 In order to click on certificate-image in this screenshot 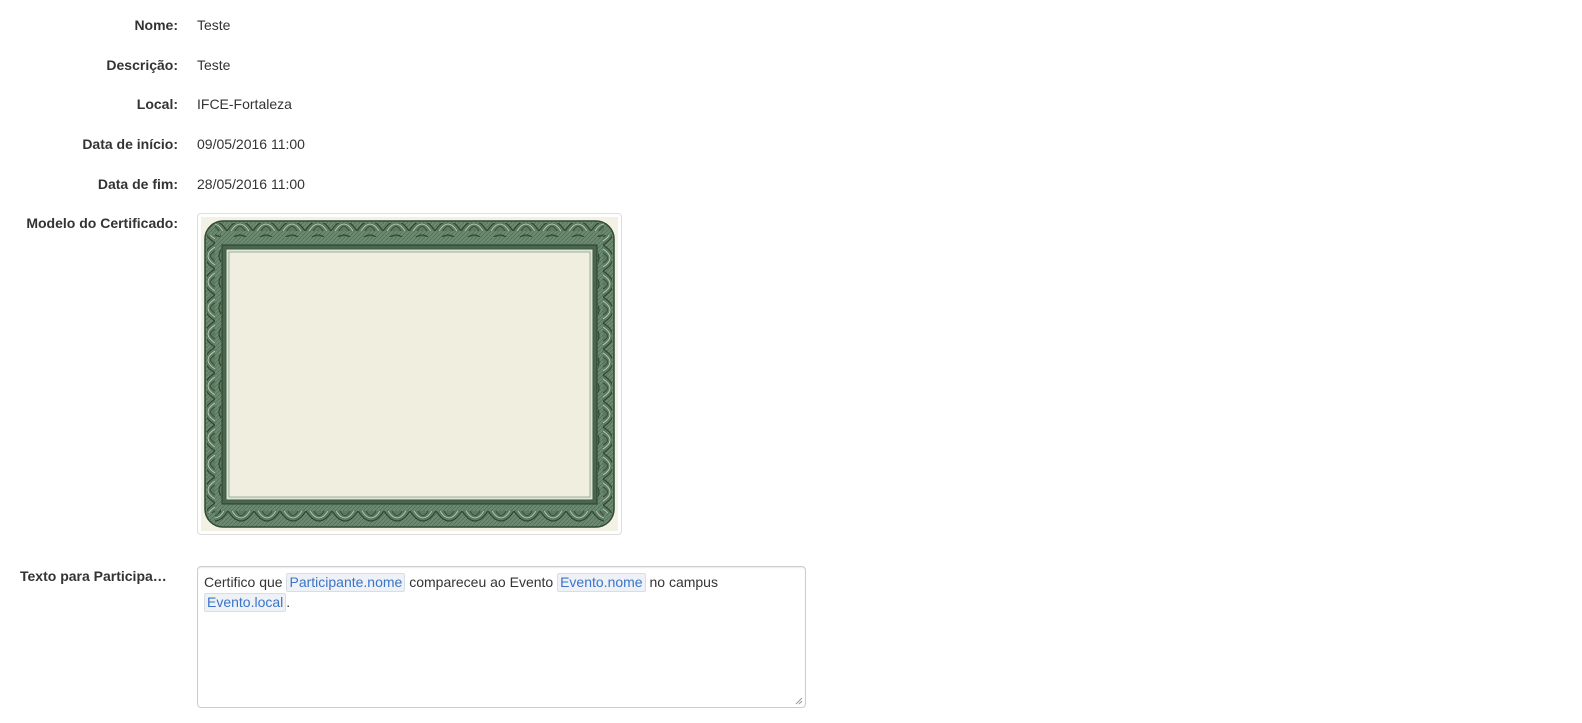, I will do `click(409, 374)`.